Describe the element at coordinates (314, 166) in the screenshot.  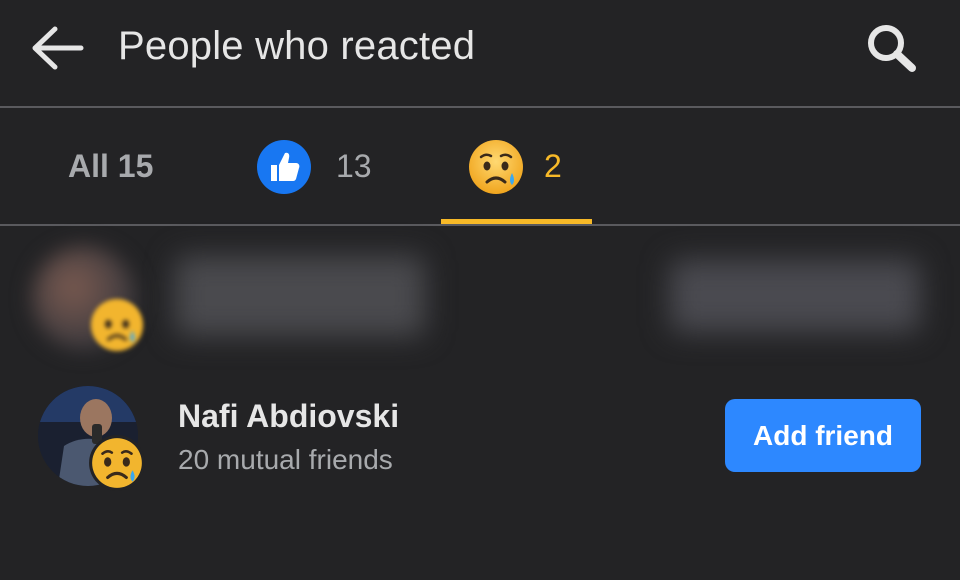
I see `tab-like: 13` at that location.